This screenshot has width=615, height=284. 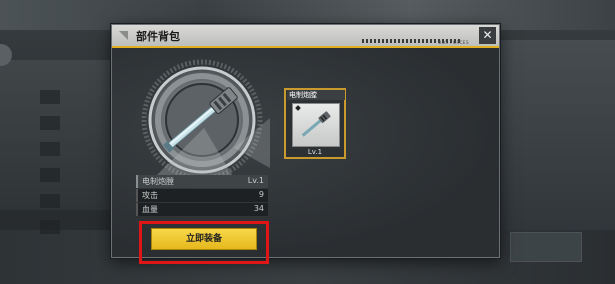 What do you see at coordinates (150, 195) in the screenshot?
I see `stat-label: 攻击` at bounding box center [150, 195].